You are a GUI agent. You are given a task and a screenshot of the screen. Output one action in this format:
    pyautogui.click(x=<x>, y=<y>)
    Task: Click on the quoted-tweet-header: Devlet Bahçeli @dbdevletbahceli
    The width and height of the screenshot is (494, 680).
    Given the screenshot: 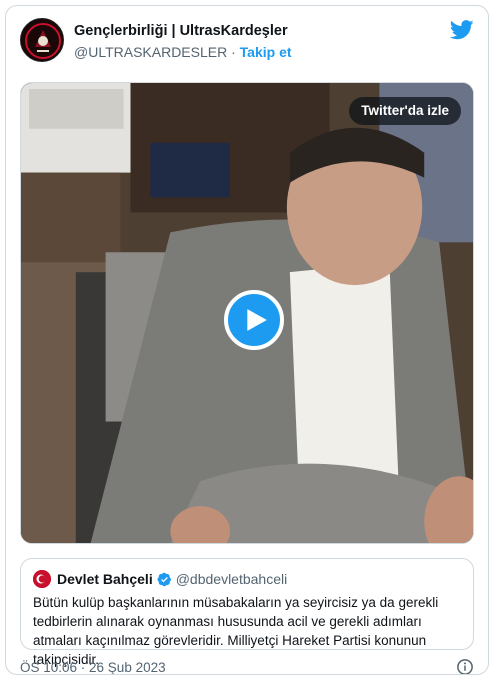 What is the action you would take?
    pyautogui.click(x=247, y=579)
    